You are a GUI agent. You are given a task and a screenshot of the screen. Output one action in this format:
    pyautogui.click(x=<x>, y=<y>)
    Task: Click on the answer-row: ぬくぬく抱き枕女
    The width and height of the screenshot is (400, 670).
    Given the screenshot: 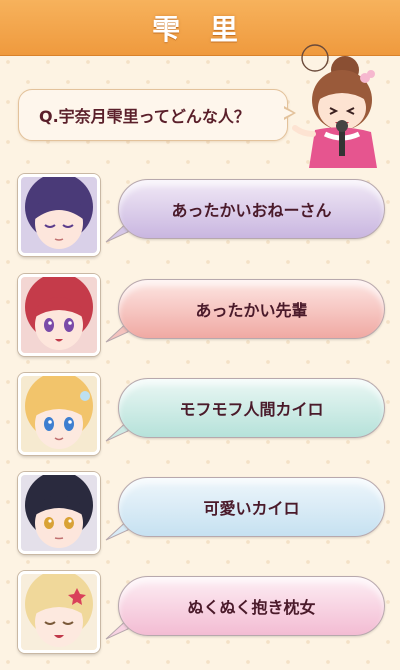 What is the action you would take?
    pyautogui.click(x=200, y=616)
    